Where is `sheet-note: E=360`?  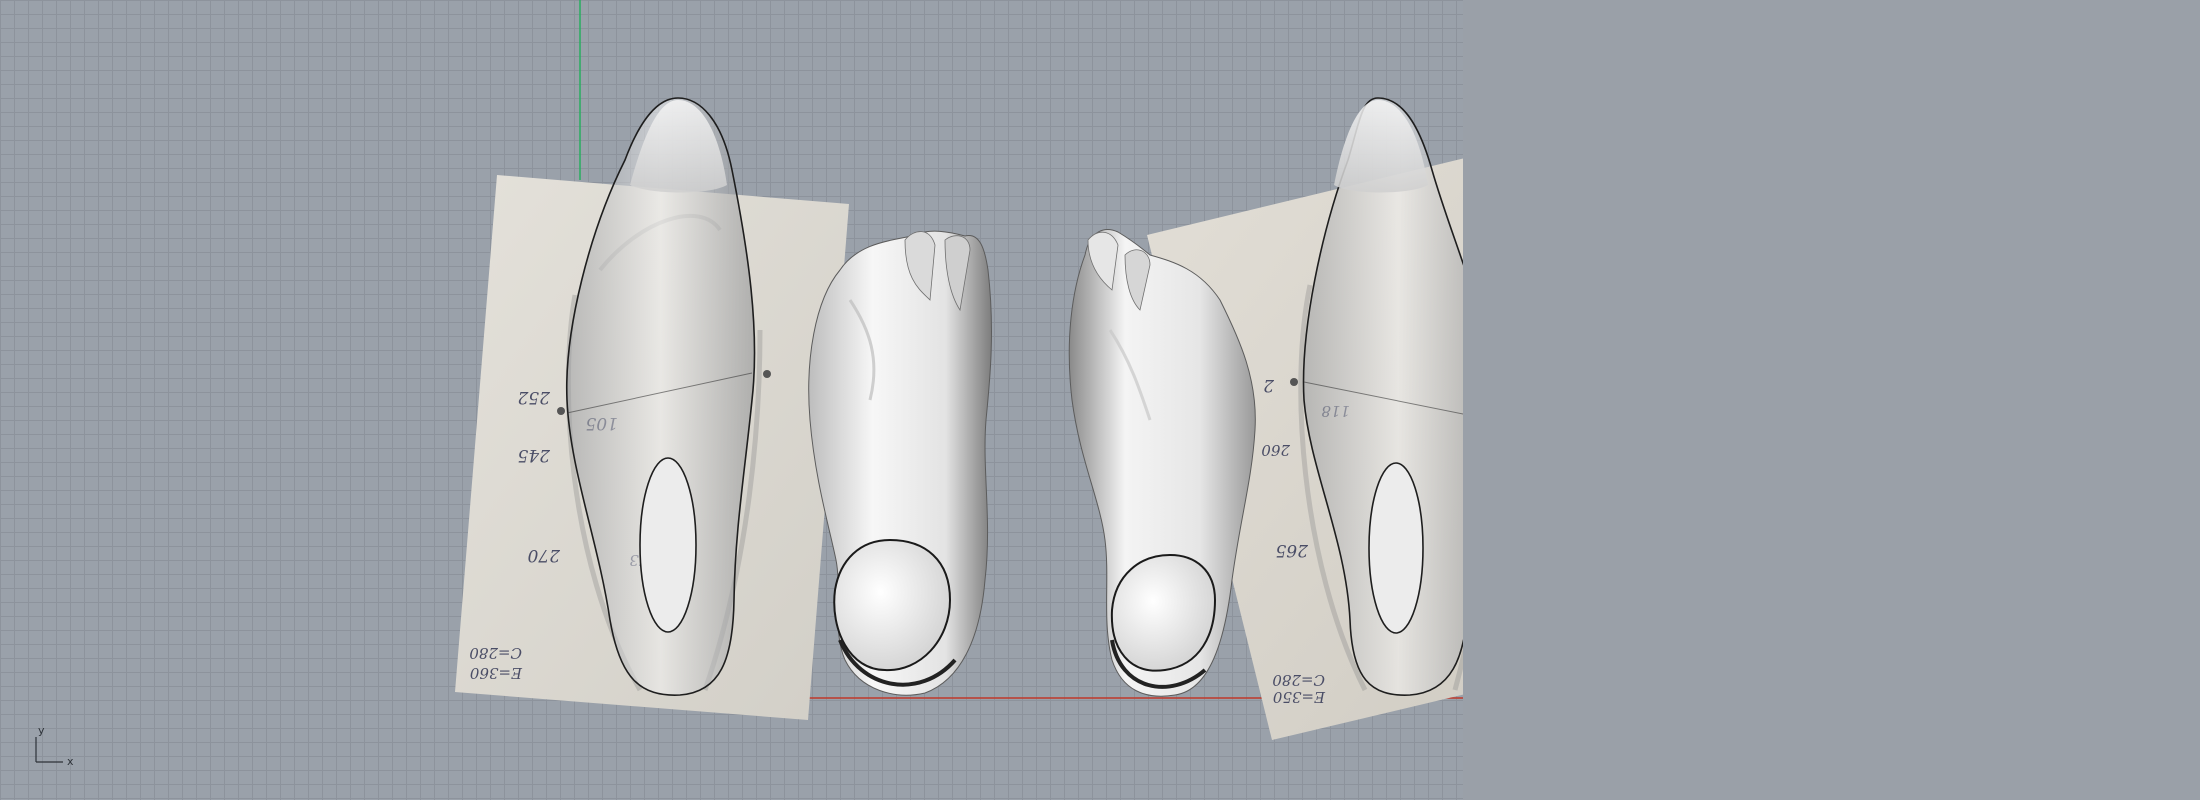
sheet-note: E=360 is located at coordinates (496, 673).